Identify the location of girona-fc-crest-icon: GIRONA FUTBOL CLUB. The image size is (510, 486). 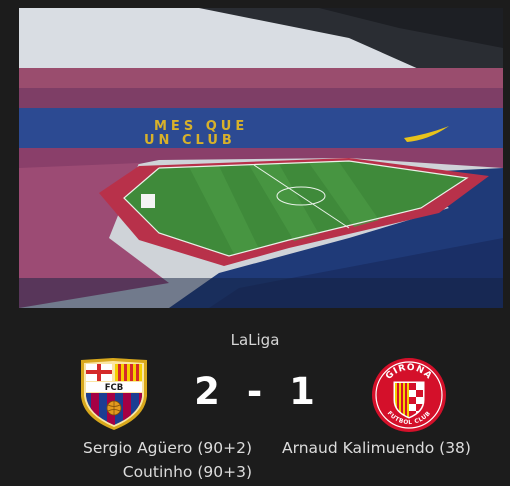
(409, 395).